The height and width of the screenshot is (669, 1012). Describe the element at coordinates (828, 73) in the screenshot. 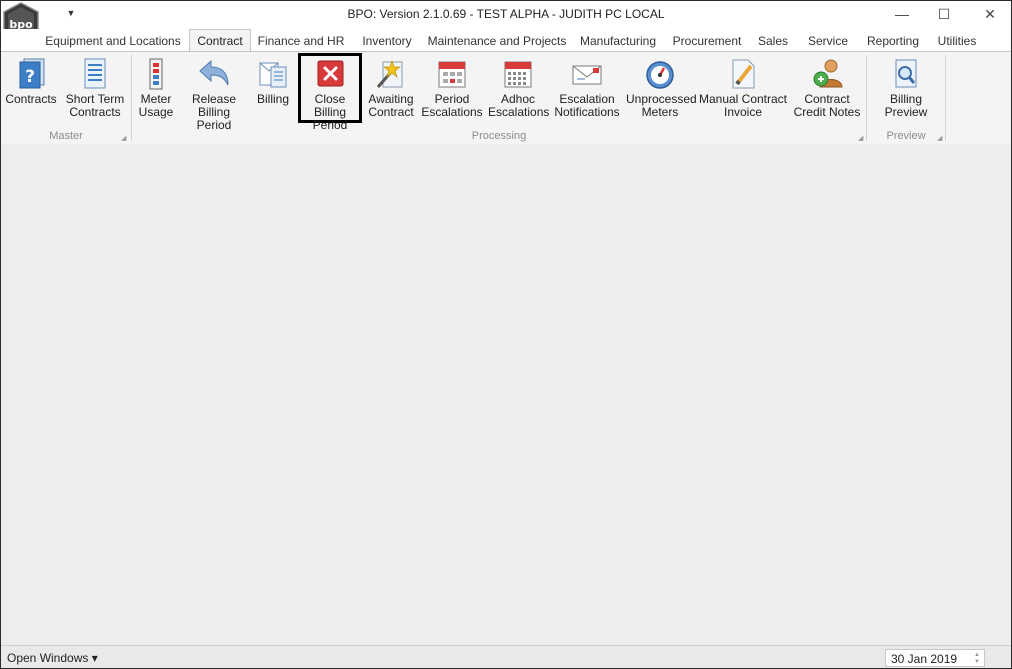

I see `credit-note-icon` at that location.